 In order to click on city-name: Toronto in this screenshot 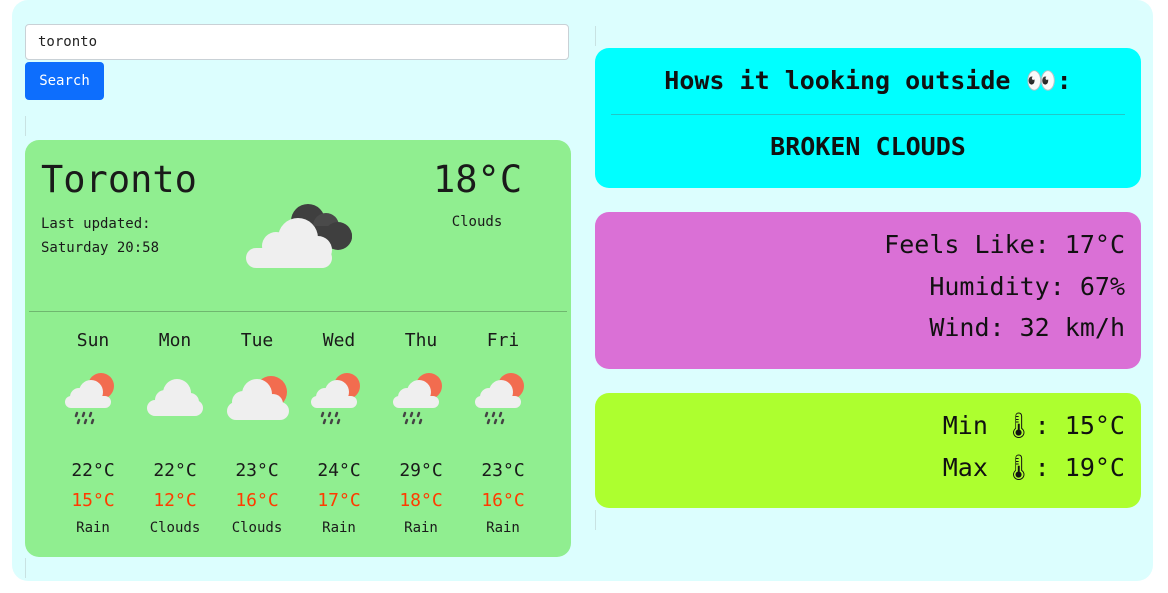, I will do `click(119, 179)`.